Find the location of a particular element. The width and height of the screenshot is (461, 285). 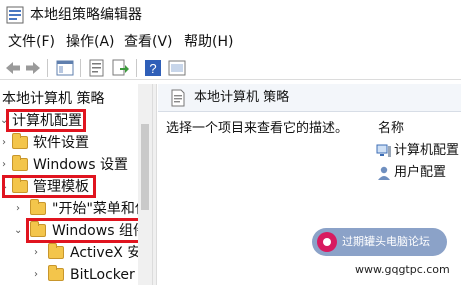

menu-action: 操作(A) is located at coordinates (90, 42).